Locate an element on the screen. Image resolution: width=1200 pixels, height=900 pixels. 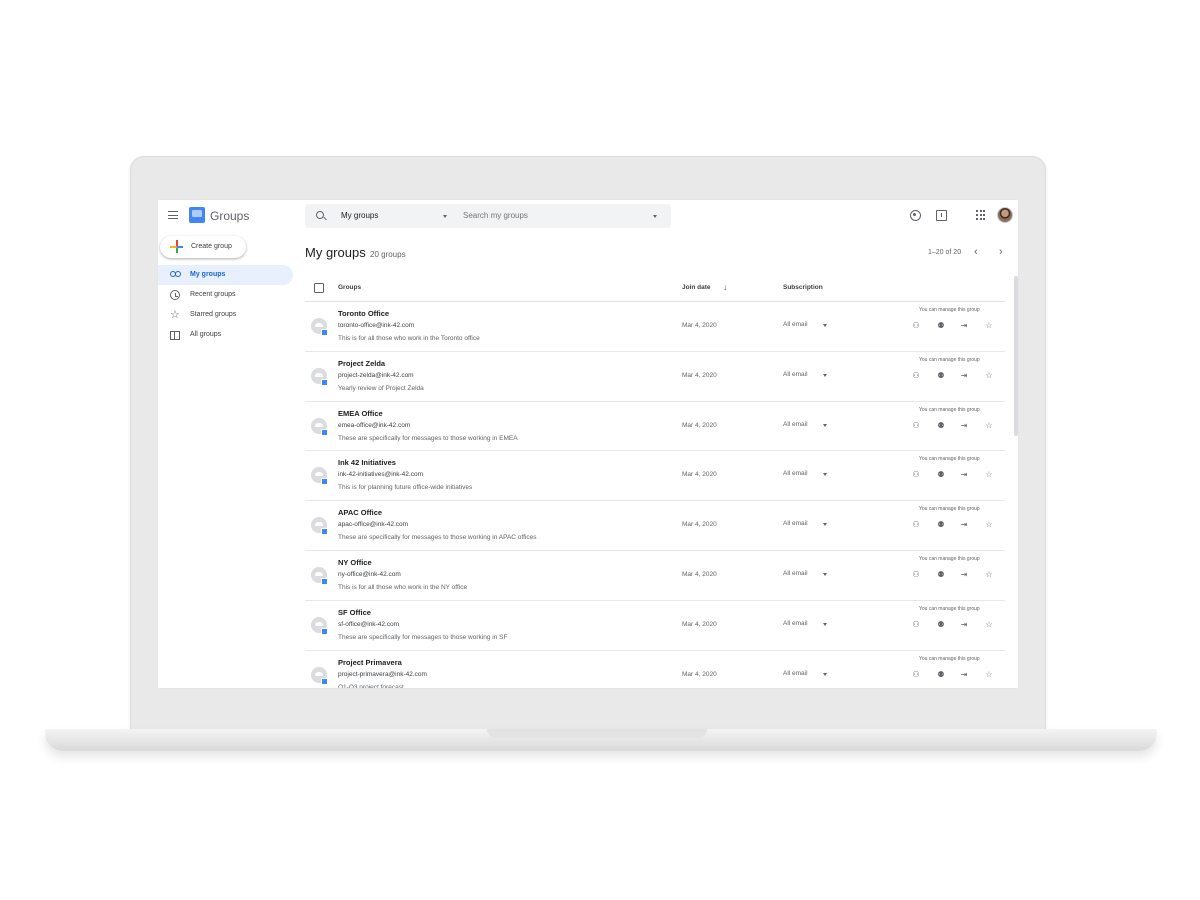
table-header: Groups Join date ↓ Subscription is located at coordinates (655, 289).